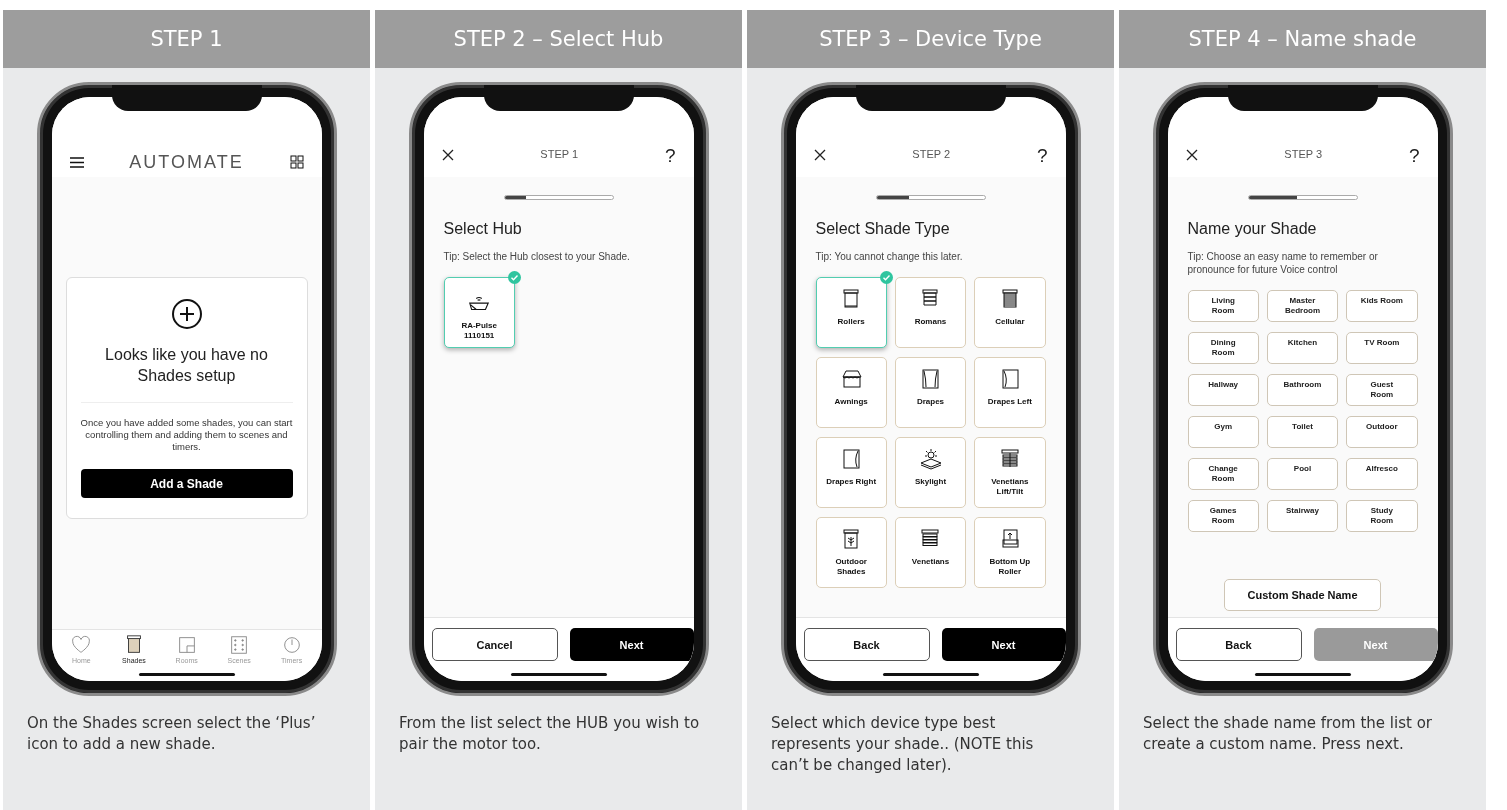 The image size is (1507, 810). Describe the element at coordinates (930, 39) in the screenshot. I see `step-header: STEP 3 – Device Type` at that location.